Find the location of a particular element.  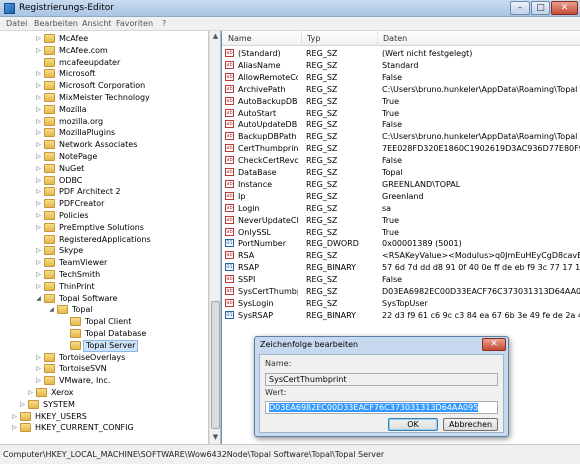

tree-item: mcafeeupdater is located at coordinates (104, 63).